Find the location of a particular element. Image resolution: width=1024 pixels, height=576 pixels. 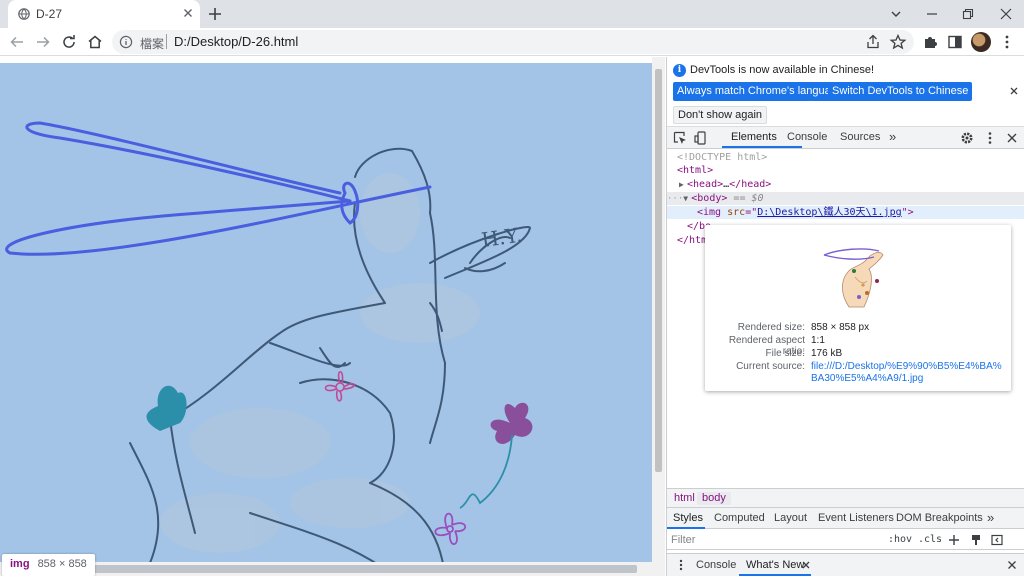

dom-line-html: <html> is located at coordinates (845, 170).